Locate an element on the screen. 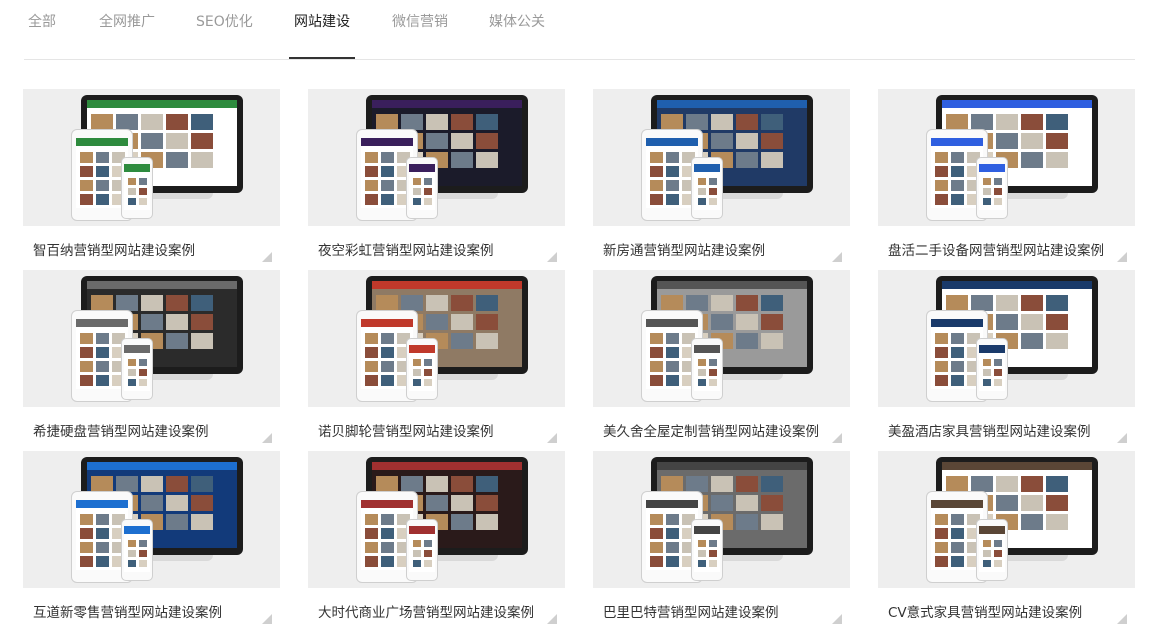 The image size is (1173, 631). case-card: 美盈酒店家具营销型网站建设案例 is located at coordinates (1006, 360).